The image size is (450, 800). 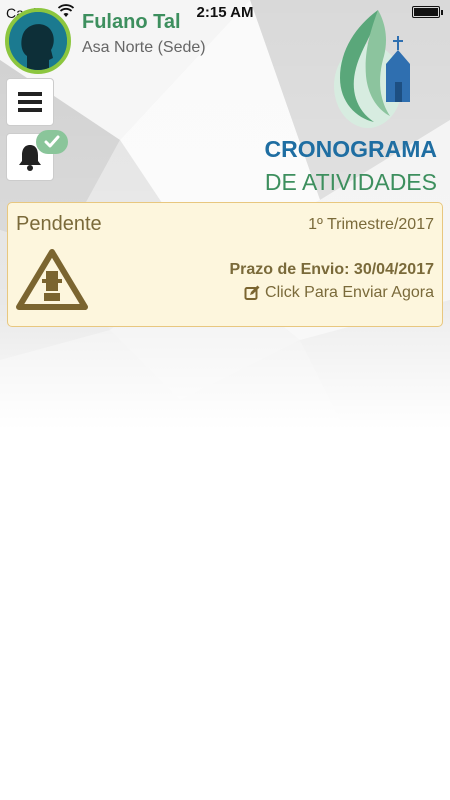 I want to click on check-icon, so click(x=52, y=141).